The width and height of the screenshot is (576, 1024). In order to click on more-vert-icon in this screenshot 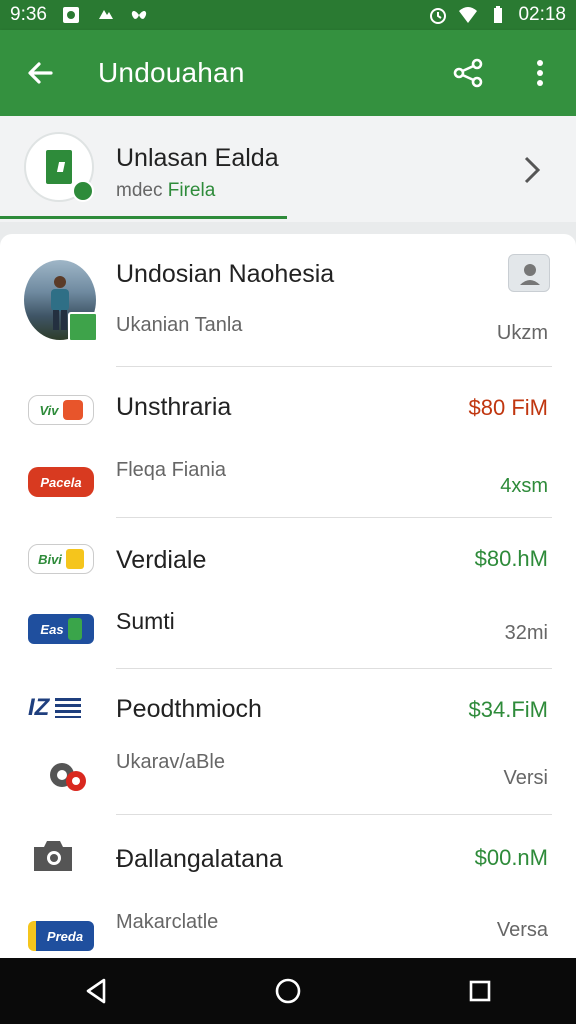, I will do `click(540, 73)`.